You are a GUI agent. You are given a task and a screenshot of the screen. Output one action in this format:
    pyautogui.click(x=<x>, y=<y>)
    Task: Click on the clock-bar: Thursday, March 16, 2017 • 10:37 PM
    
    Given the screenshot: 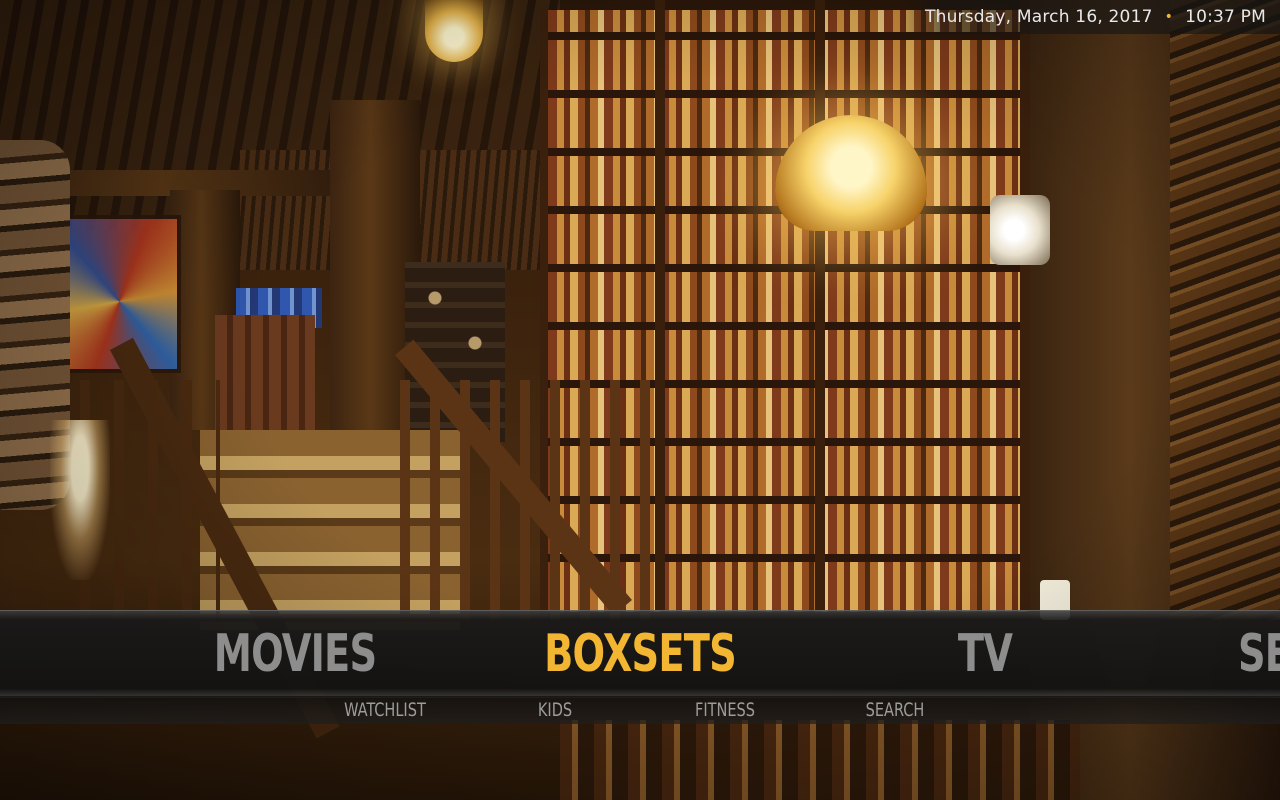 What is the action you would take?
    pyautogui.click(x=1090, y=17)
    